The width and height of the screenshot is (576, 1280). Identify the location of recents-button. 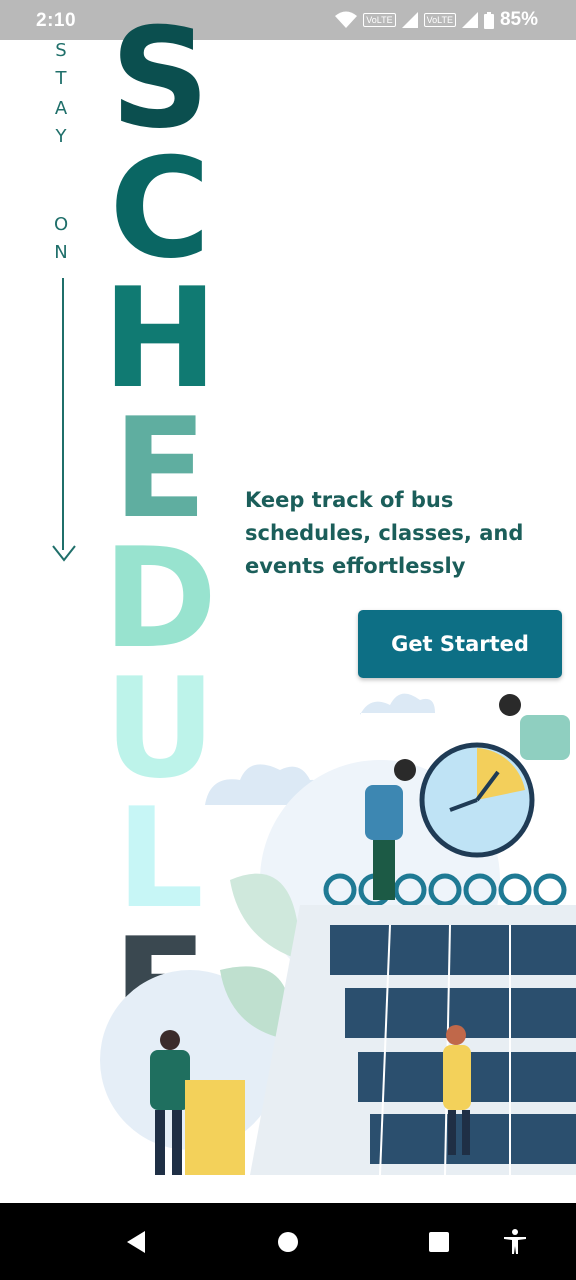
(439, 1242).